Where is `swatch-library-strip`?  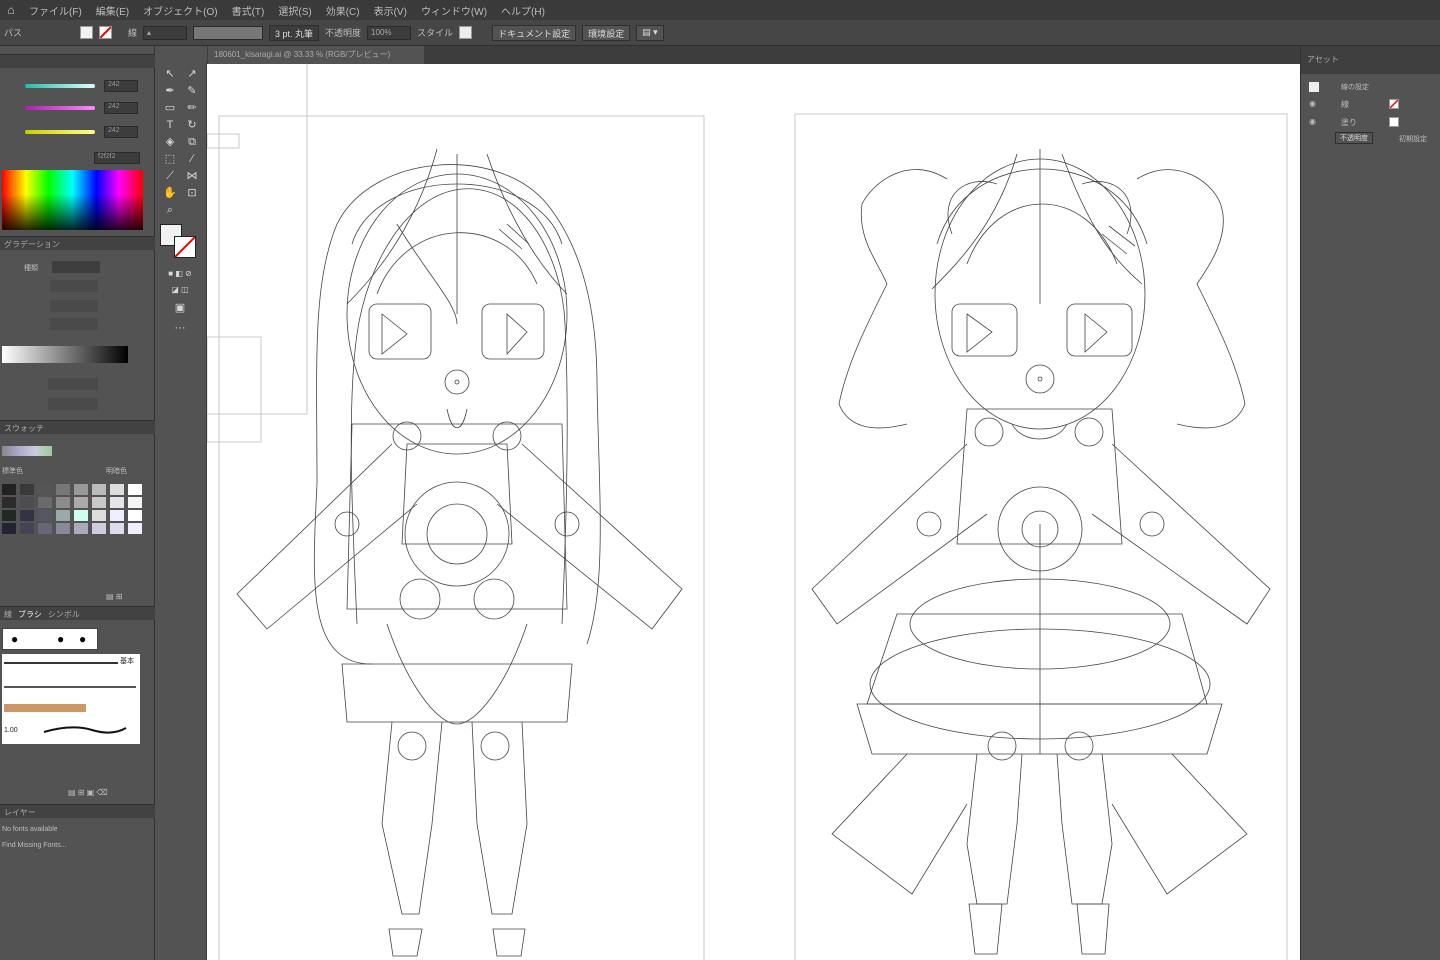
swatch-library-strip is located at coordinates (27, 451).